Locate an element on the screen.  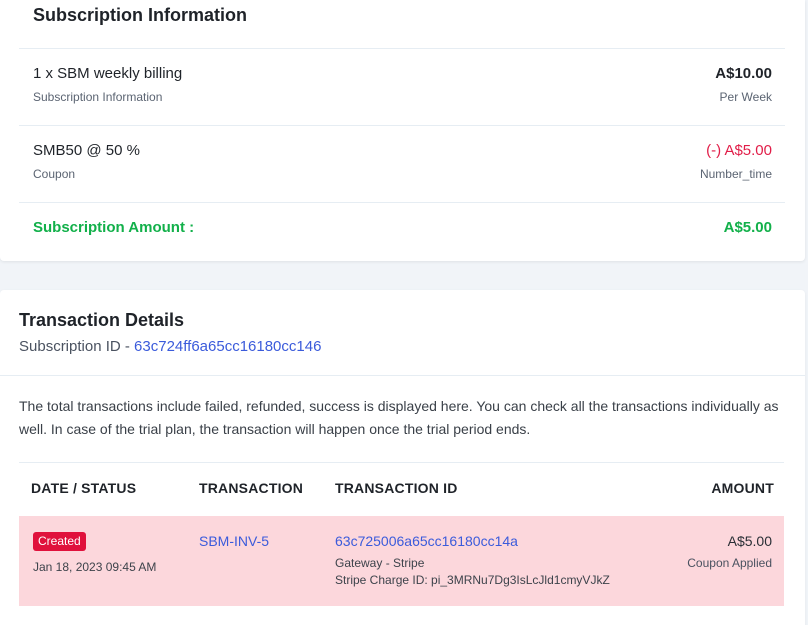
transaction-gateway: Gateway - Stripe is located at coordinates (380, 563).